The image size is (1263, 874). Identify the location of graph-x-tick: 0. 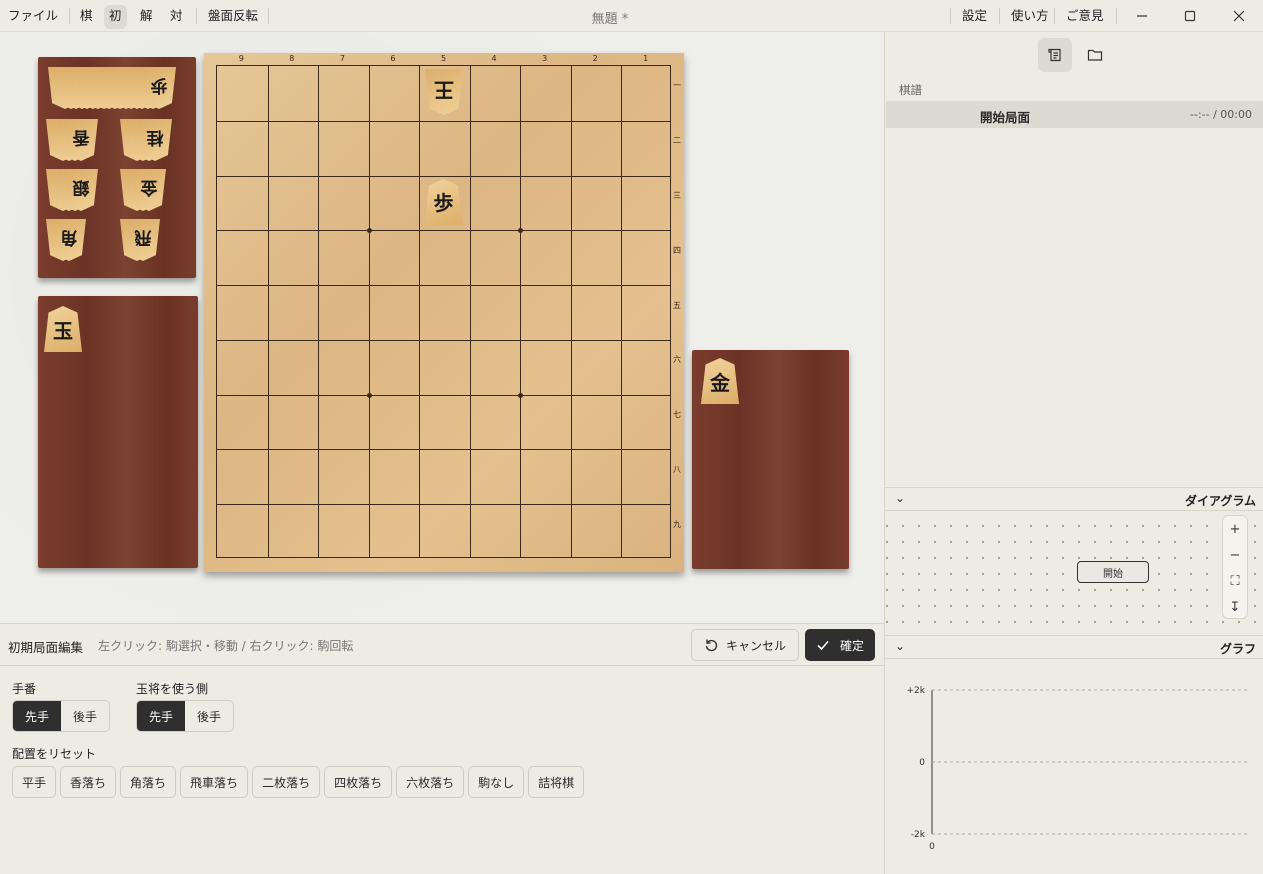
(932, 847).